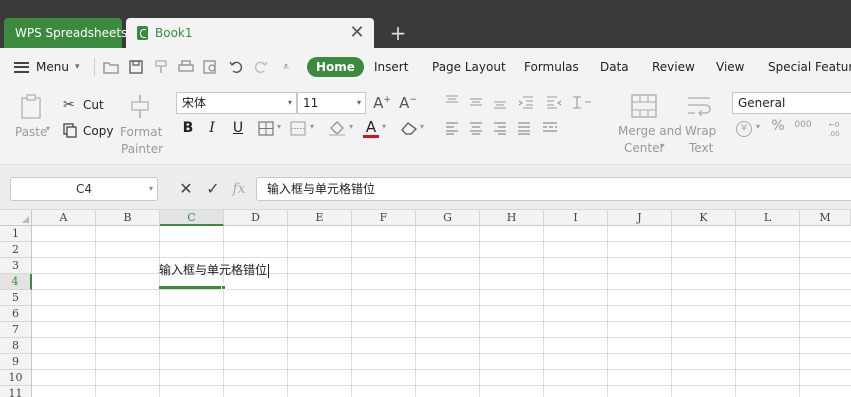 Image resolution: width=851 pixels, height=397 pixels. I want to click on eraser-icon, so click(409, 128).